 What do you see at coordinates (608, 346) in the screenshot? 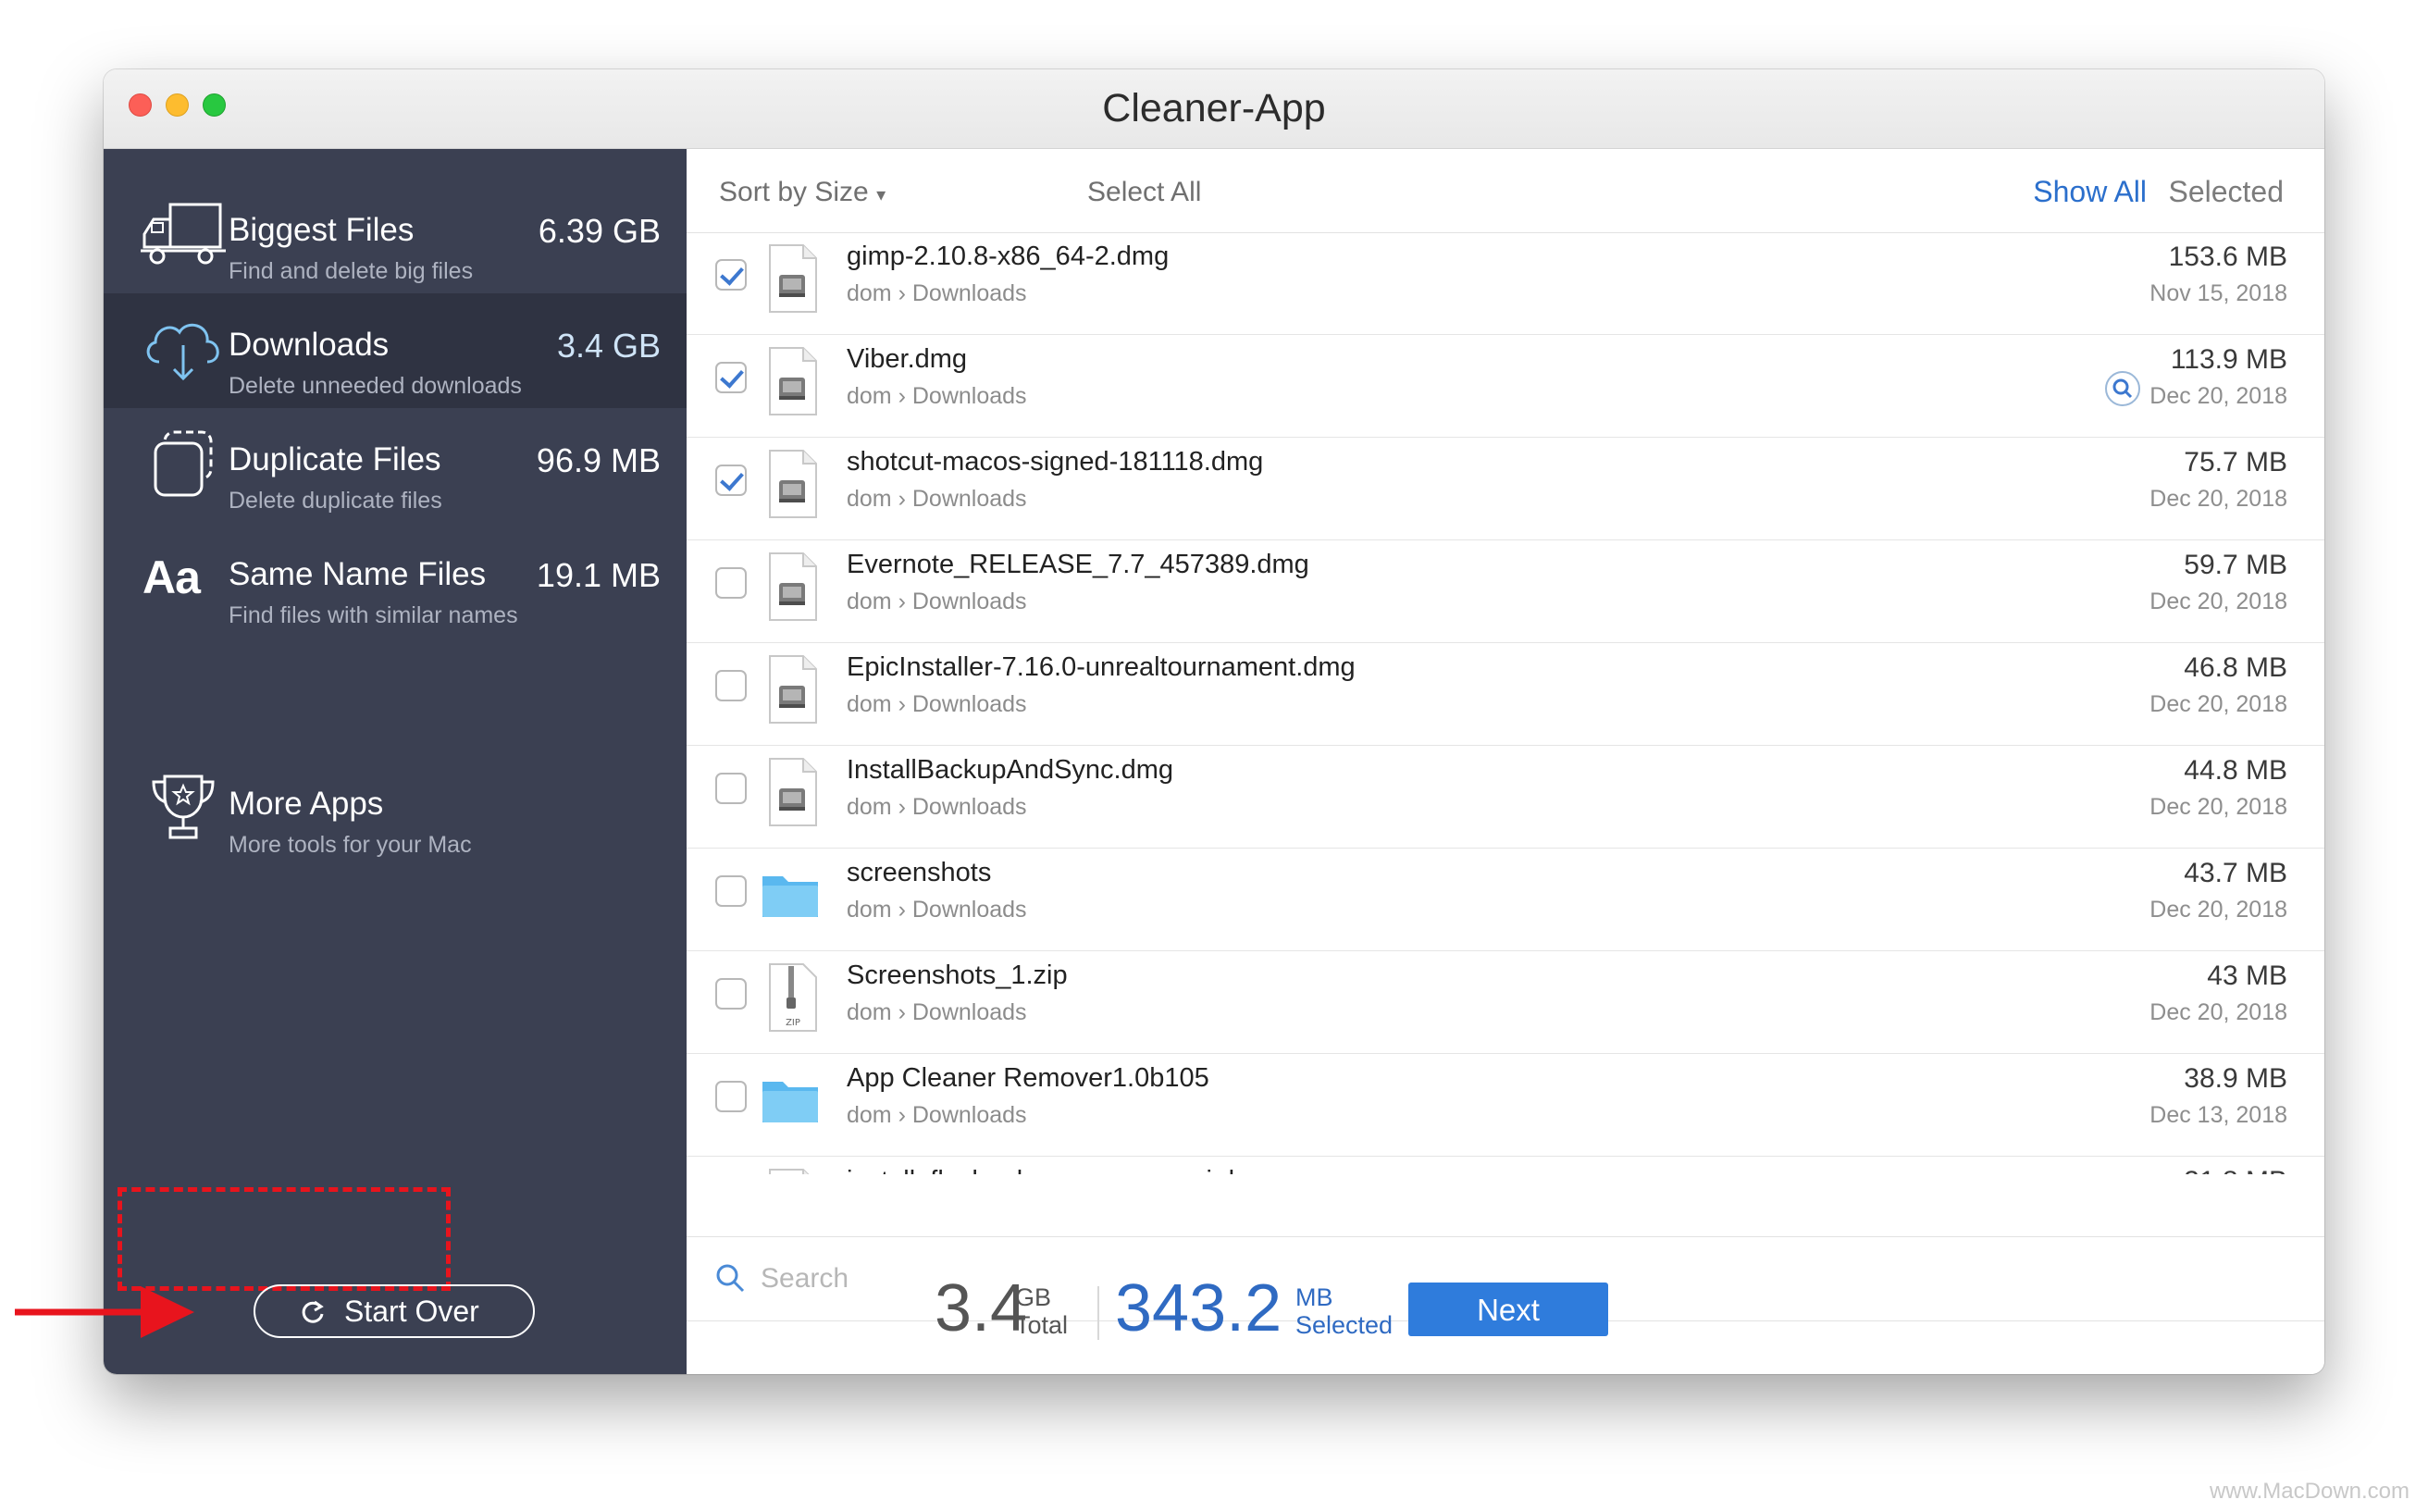
I see `sidebar-item-size: 3.4 GB` at bounding box center [608, 346].